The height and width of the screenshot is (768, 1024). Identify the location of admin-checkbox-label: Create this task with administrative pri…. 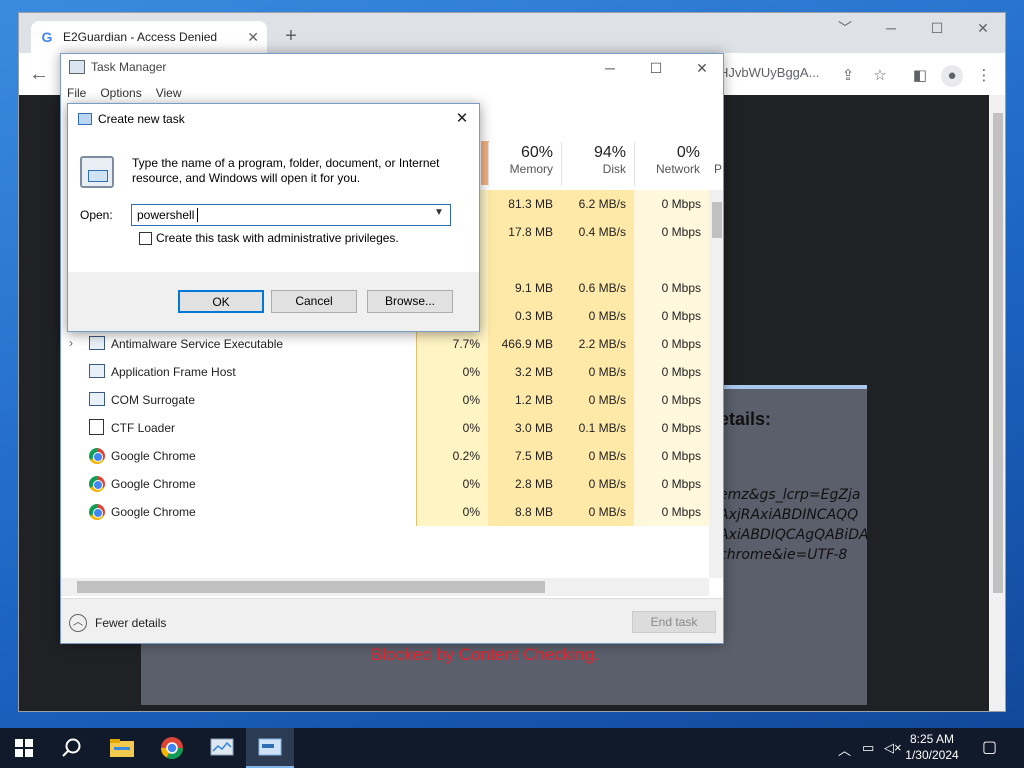
(277, 238).